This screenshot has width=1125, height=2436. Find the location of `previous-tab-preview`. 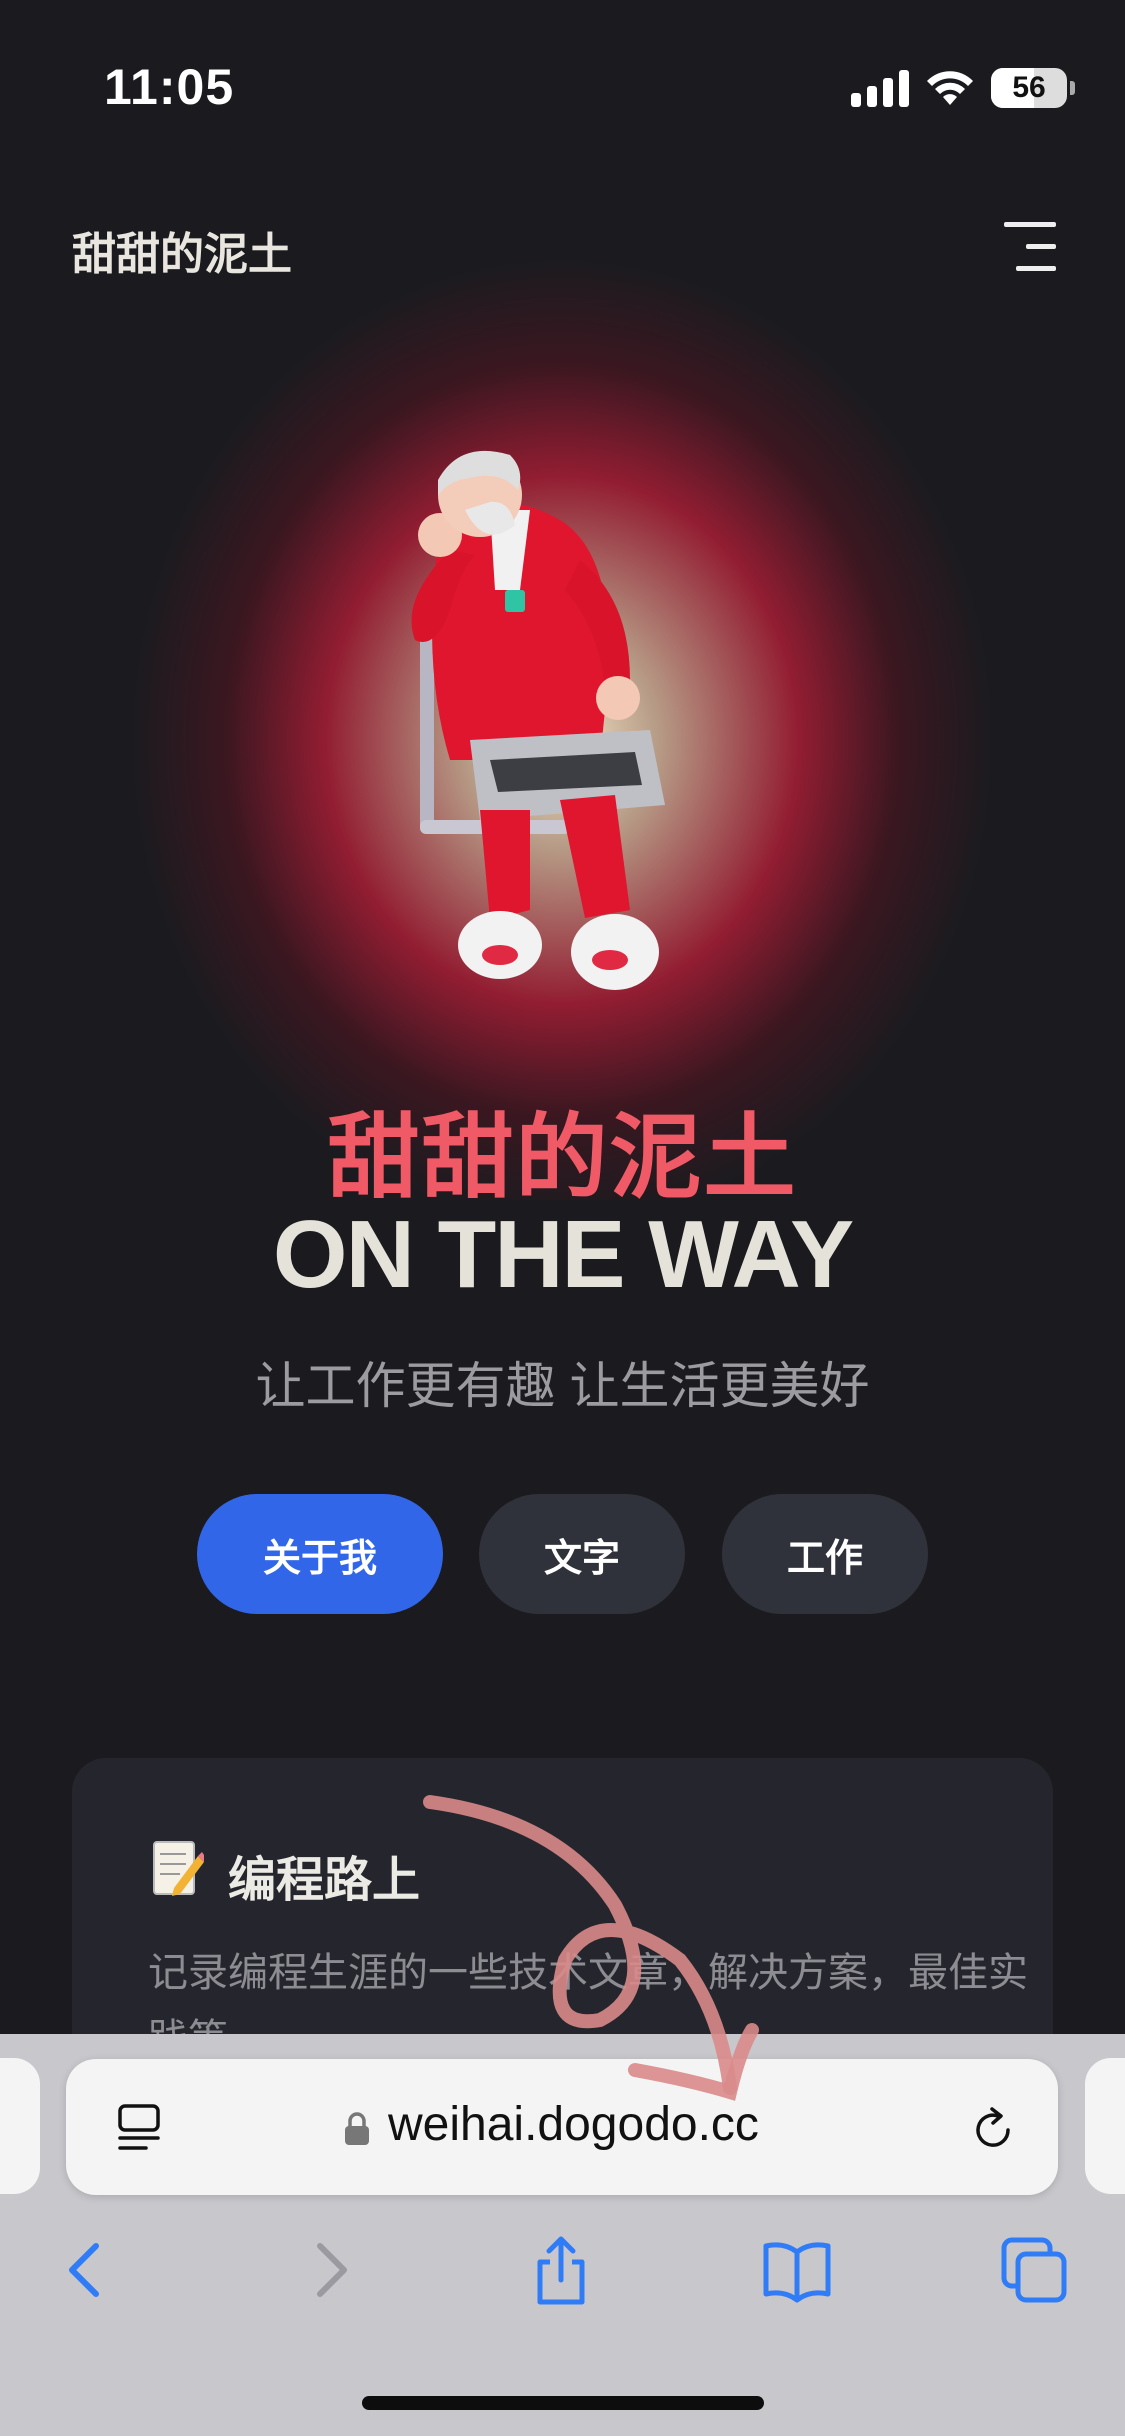

previous-tab-preview is located at coordinates (20, 2126).